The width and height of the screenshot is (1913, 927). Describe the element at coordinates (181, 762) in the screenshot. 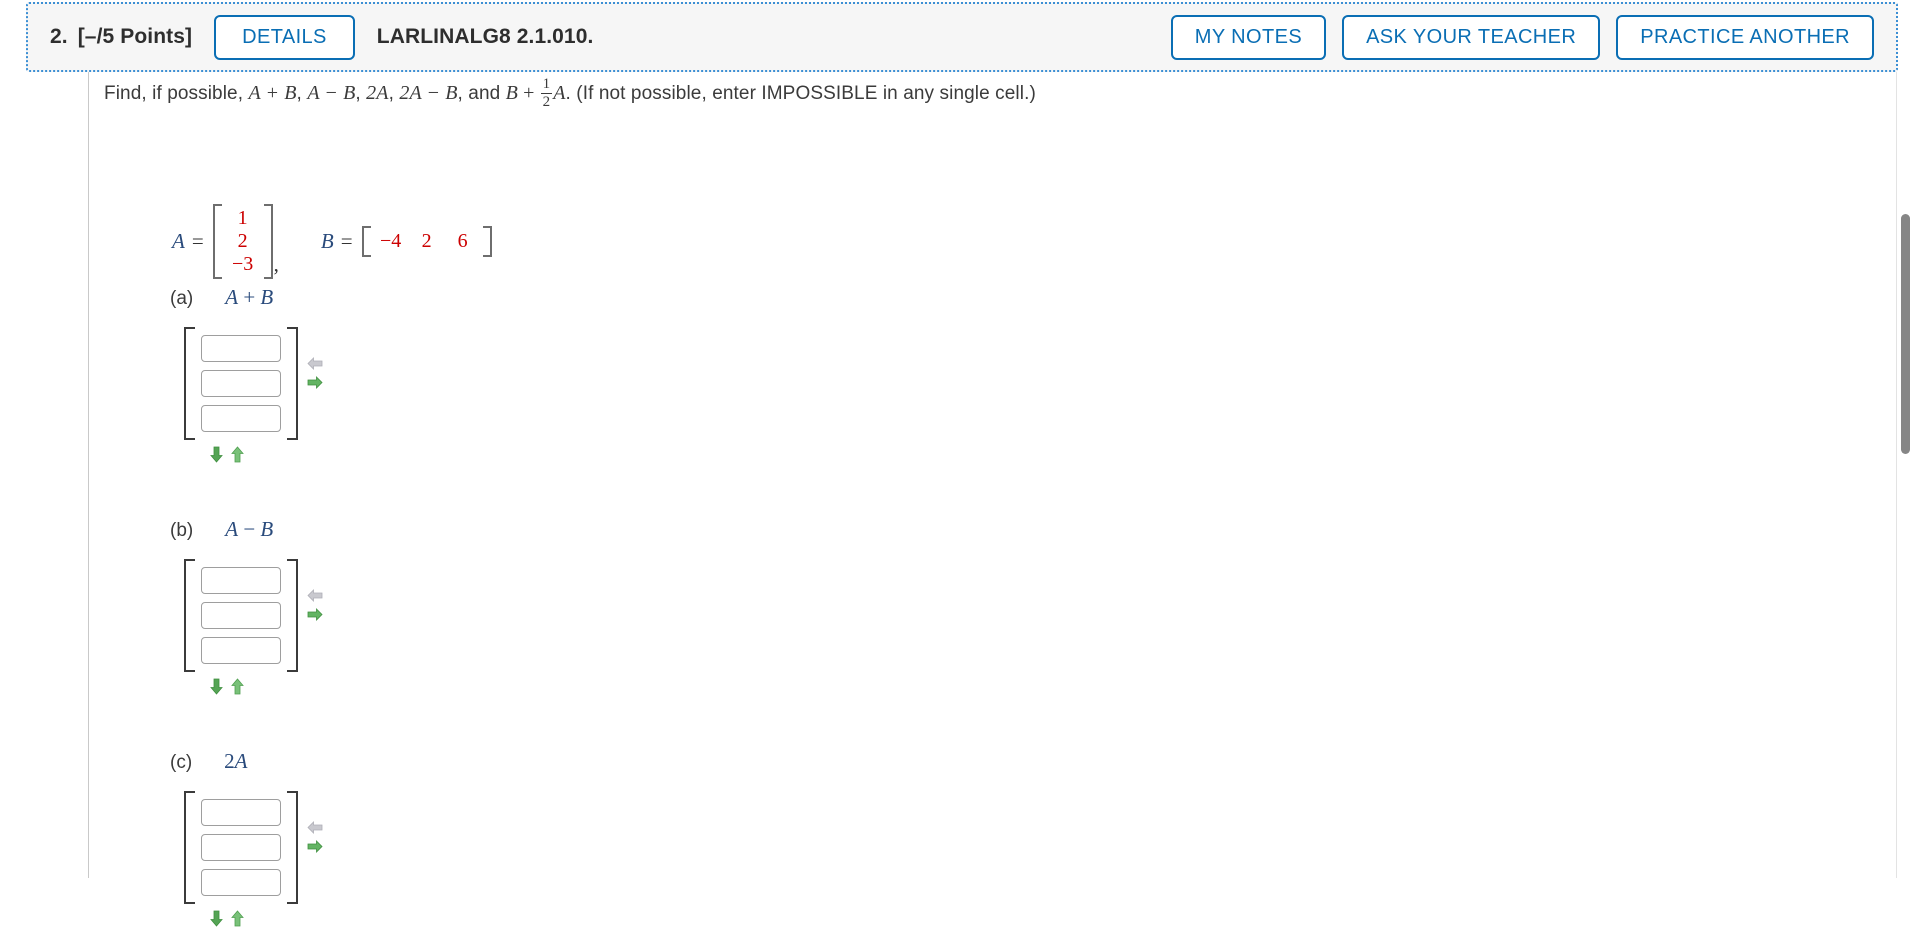

I see `part-c-letter: (c)` at that location.